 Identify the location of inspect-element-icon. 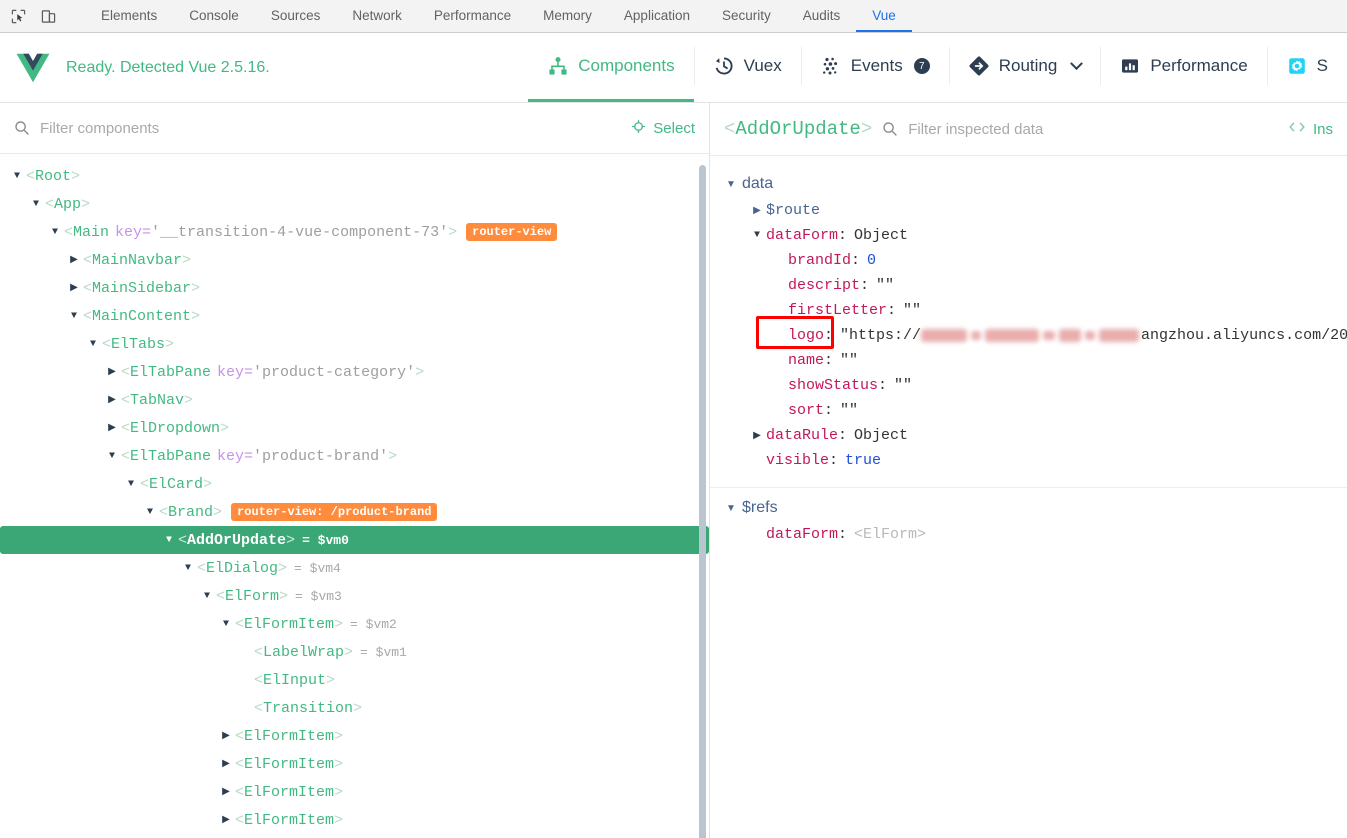
(18, 16).